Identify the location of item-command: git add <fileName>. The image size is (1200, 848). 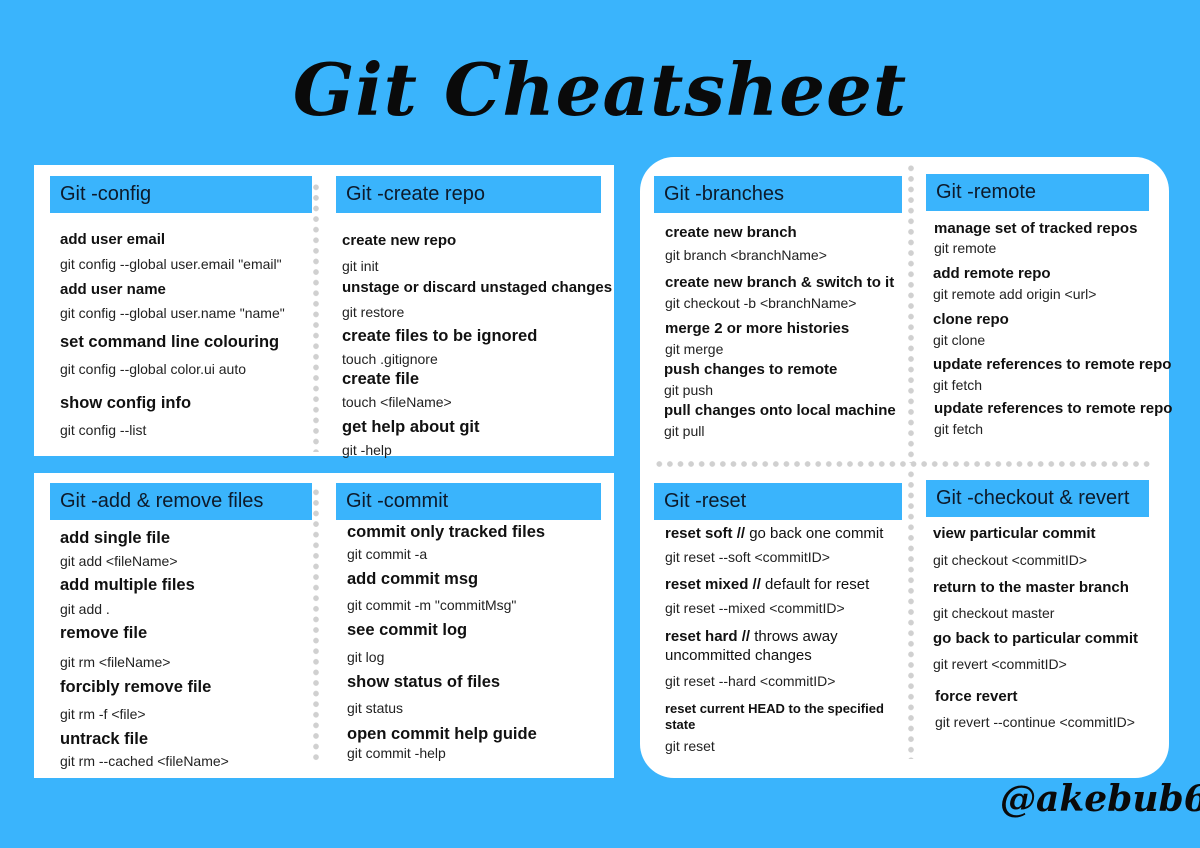
(119, 561).